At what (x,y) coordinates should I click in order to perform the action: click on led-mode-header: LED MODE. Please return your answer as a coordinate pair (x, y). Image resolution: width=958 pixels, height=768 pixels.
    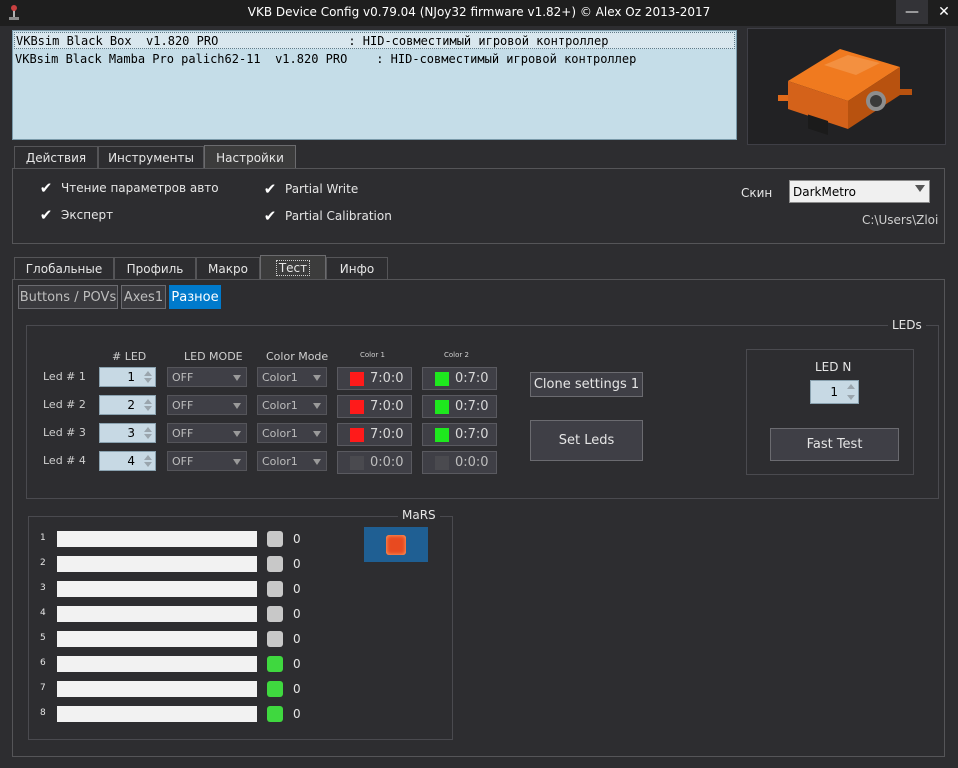
    Looking at the image, I should click on (213, 356).